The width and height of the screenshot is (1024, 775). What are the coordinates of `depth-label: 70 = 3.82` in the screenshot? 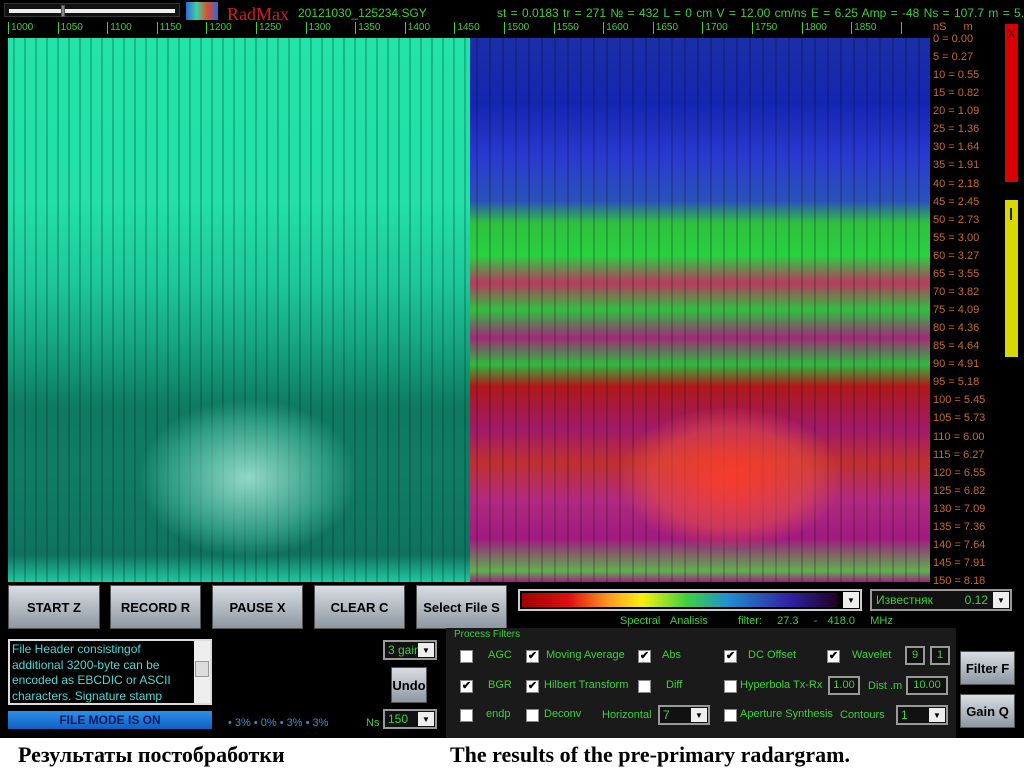 It's located at (956, 291).